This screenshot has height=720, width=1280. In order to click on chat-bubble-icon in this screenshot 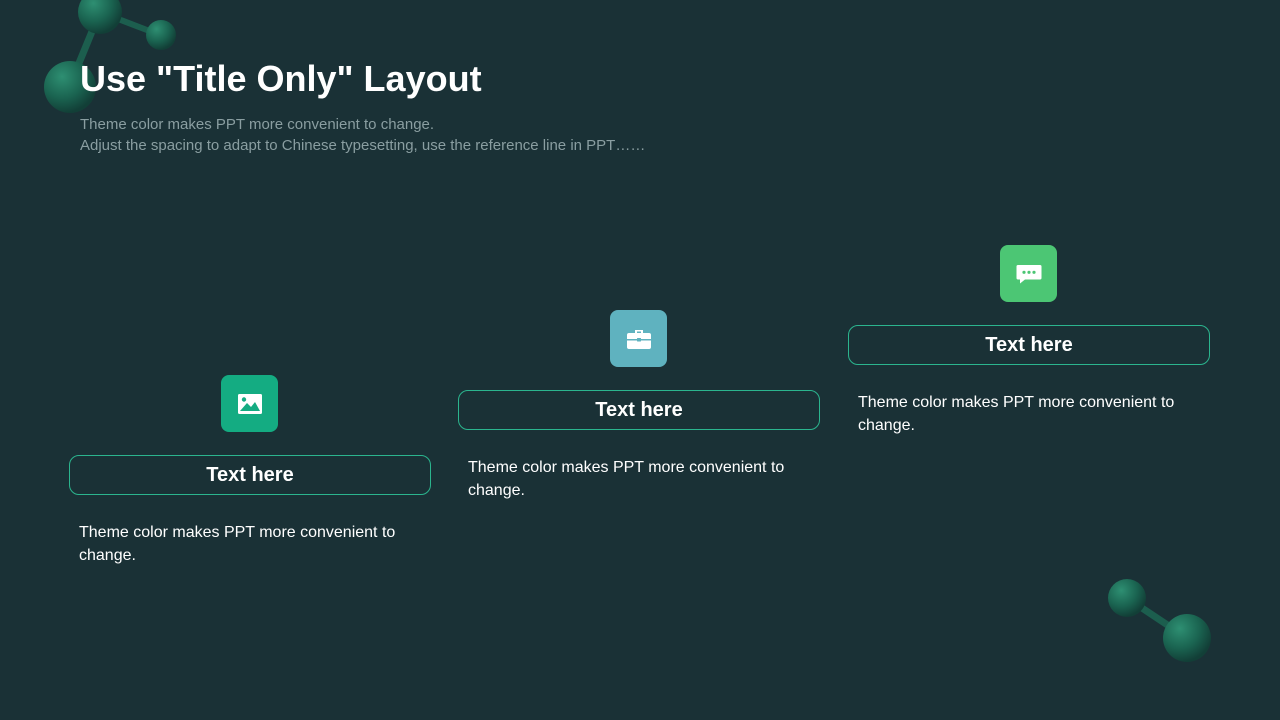, I will do `click(1028, 273)`.